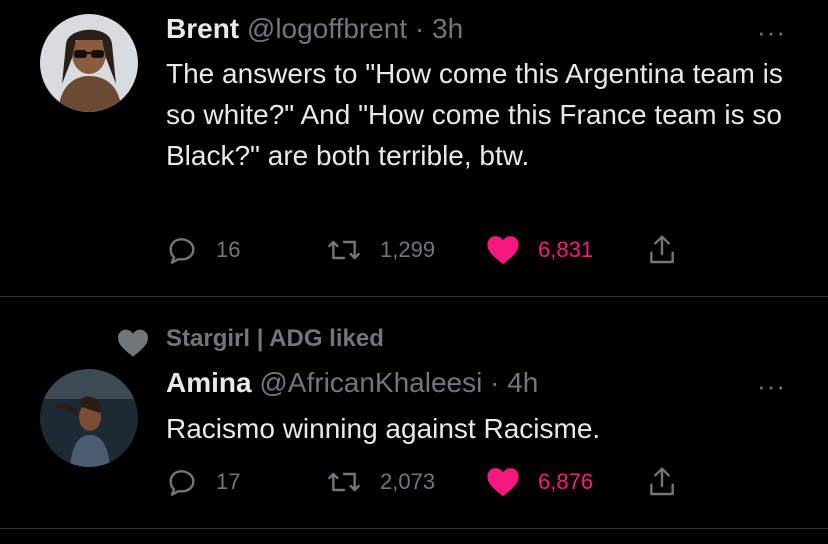 This screenshot has width=828, height=544. Describe the element at coordinates (446, 482) in the screenshot. I see `tweet-actions: 17 2,073 6,876` at that location.